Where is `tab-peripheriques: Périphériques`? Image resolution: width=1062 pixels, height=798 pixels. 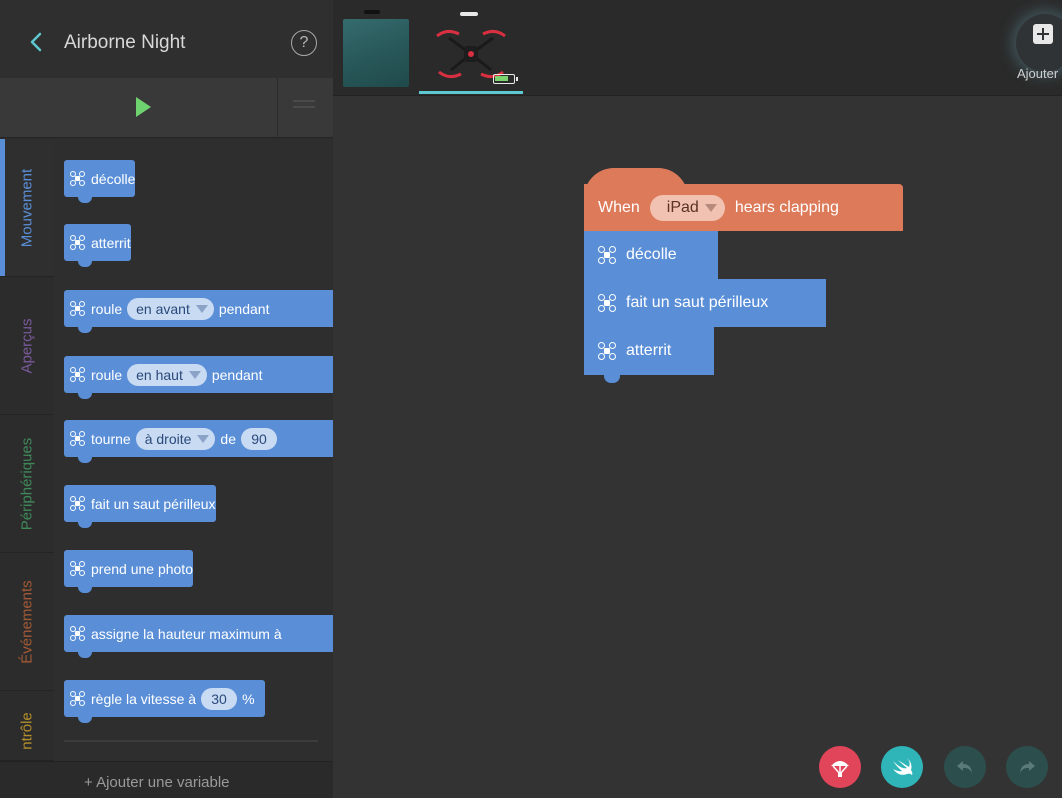
tab-peripheriques: Périphériques is located at coordinates (27, 484).